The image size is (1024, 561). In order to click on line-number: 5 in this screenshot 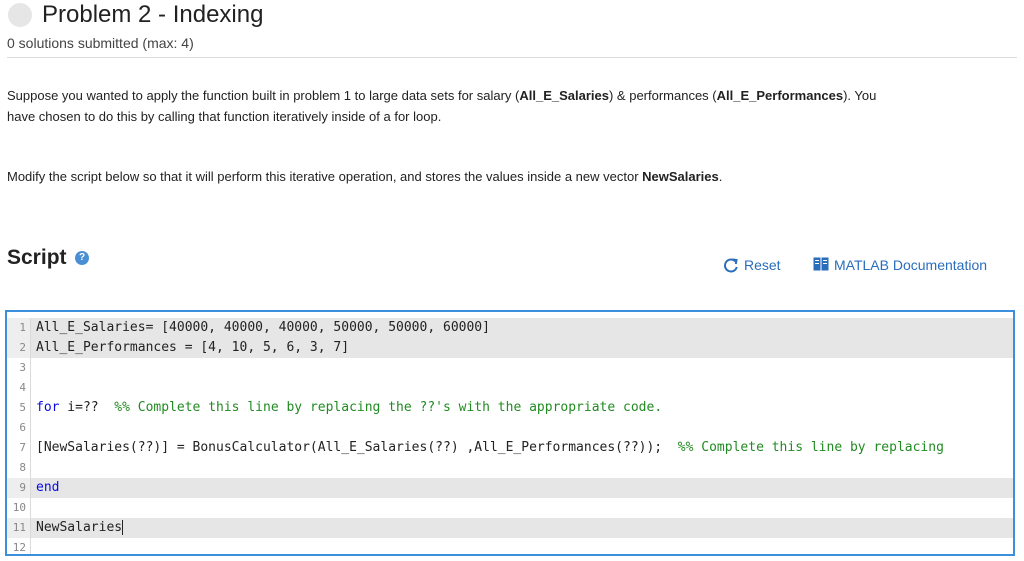, I will do `click(19, 408)`.